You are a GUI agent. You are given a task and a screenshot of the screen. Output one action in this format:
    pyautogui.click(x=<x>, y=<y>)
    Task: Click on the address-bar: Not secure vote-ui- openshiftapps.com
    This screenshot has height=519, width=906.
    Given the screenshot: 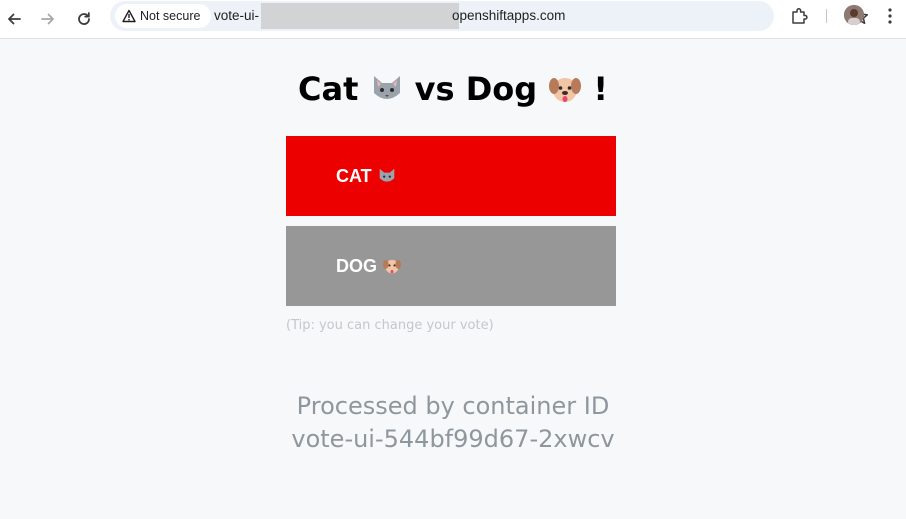 What is the action you would take?
    pyautogui.click(x=489, y=16)
    